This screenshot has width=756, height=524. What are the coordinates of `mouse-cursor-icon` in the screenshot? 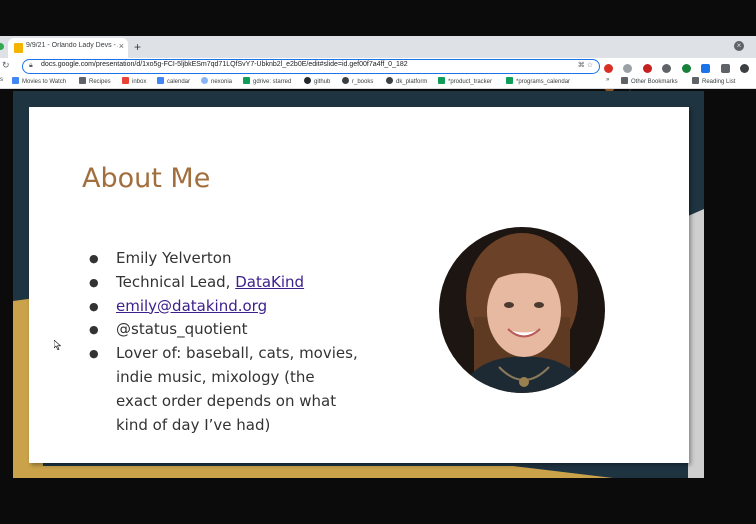 It's located at (58, 345).